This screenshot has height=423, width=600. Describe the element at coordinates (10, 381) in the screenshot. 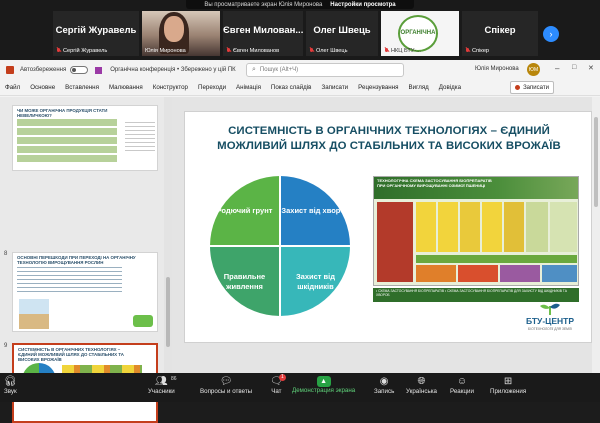

I see `headphones-icon: 🎧︎` at that location.